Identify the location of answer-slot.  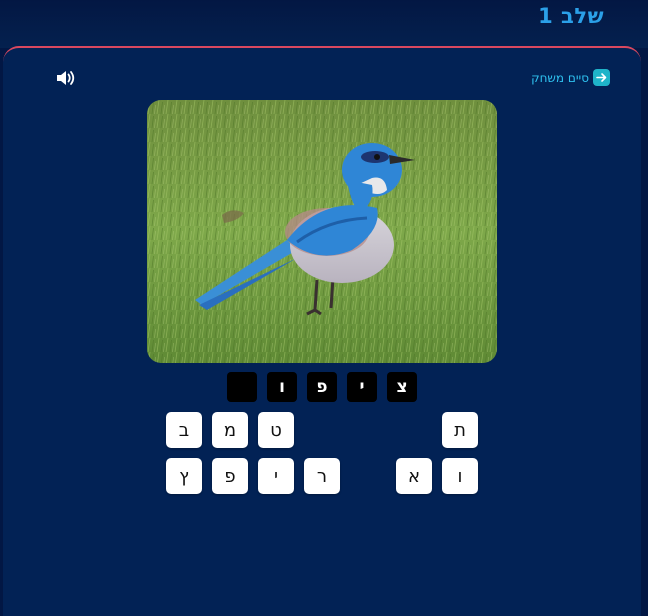
(242, 387).